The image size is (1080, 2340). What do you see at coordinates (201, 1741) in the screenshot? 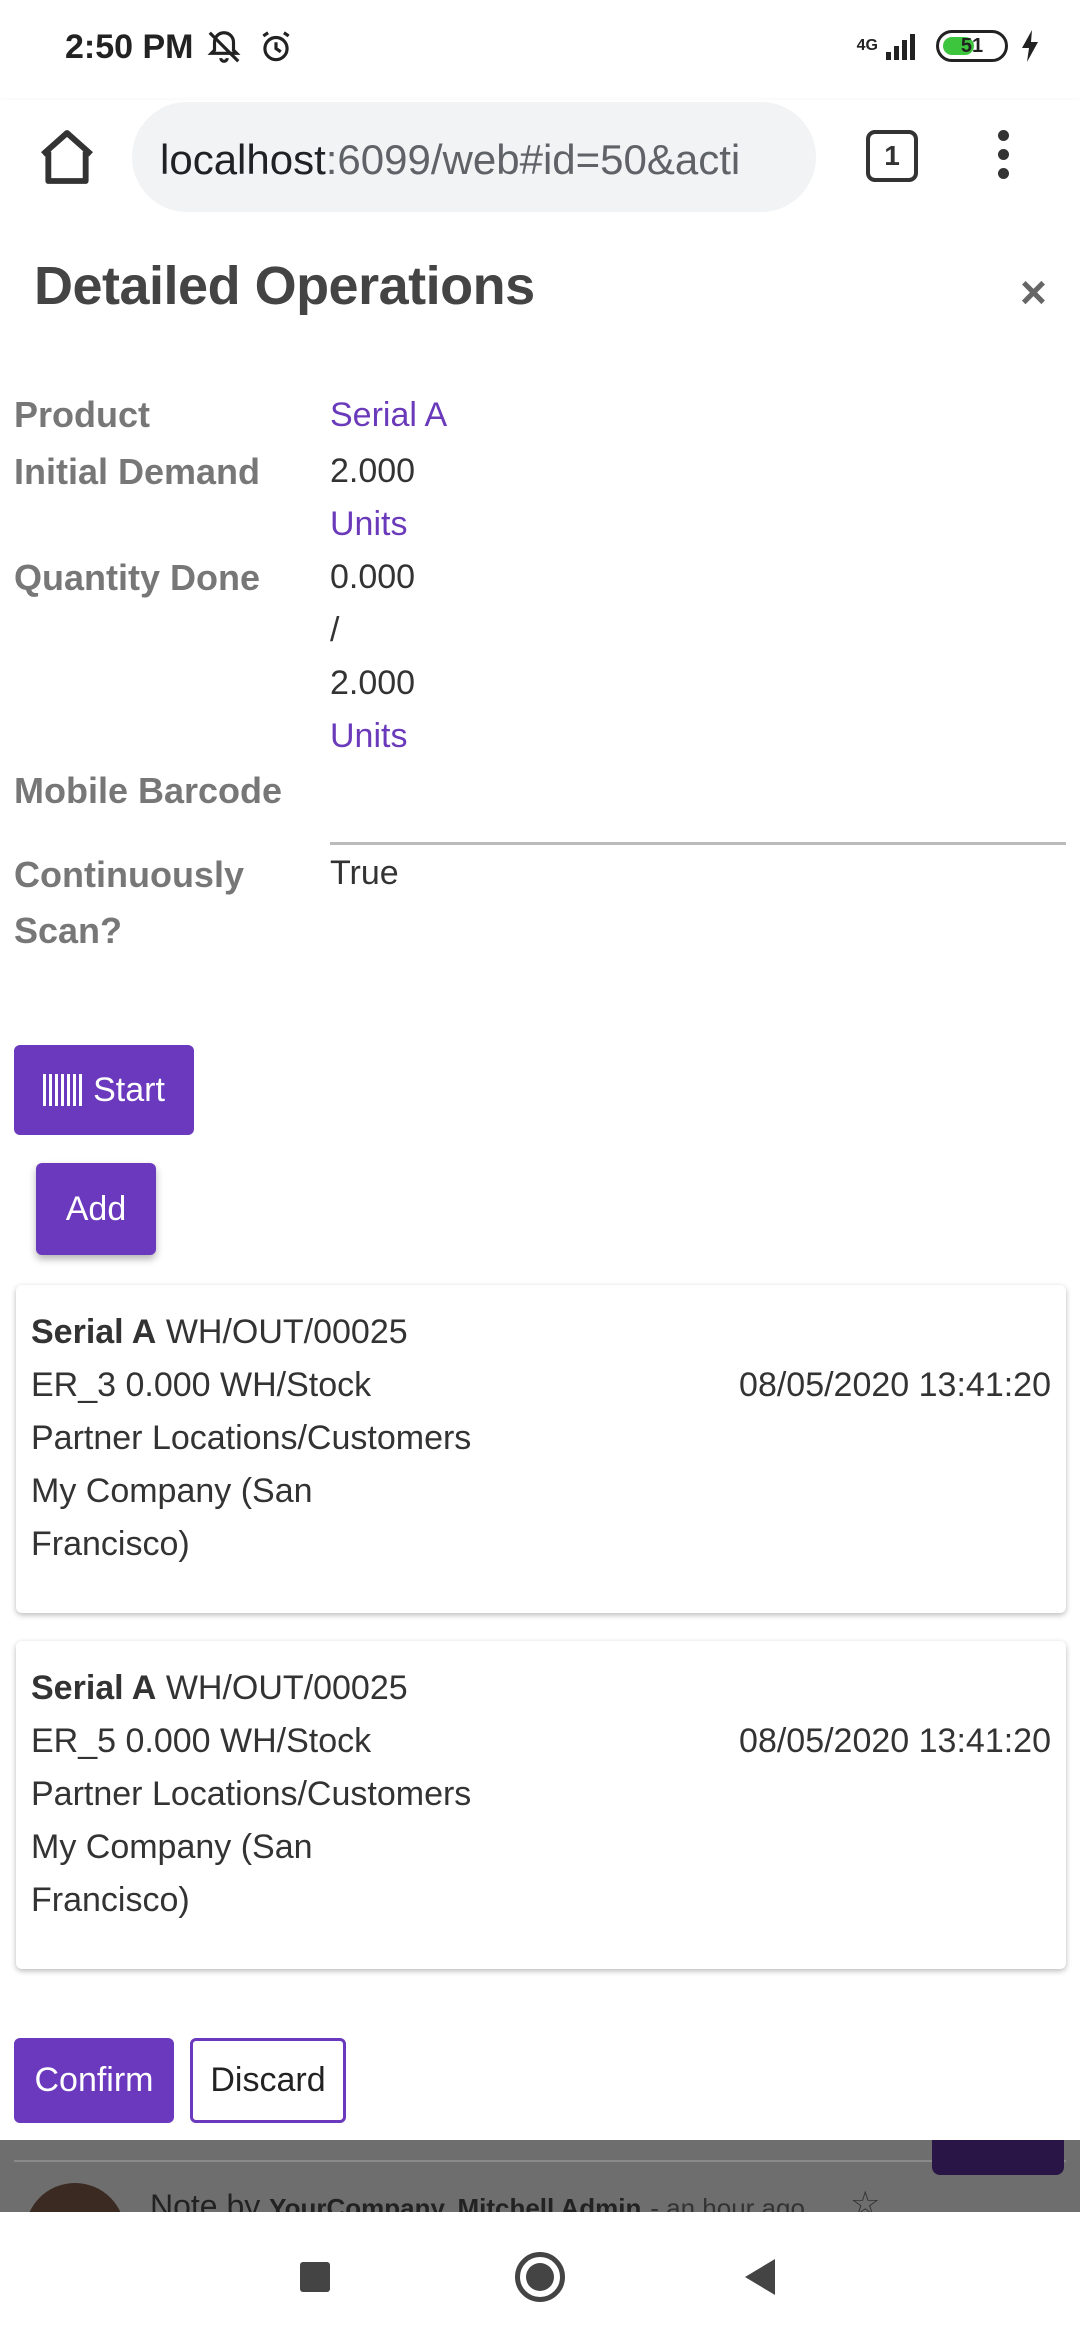
I see `move-line-lot: ER_5 0.000 WH/Stock` at bounding box center [201, 1741].